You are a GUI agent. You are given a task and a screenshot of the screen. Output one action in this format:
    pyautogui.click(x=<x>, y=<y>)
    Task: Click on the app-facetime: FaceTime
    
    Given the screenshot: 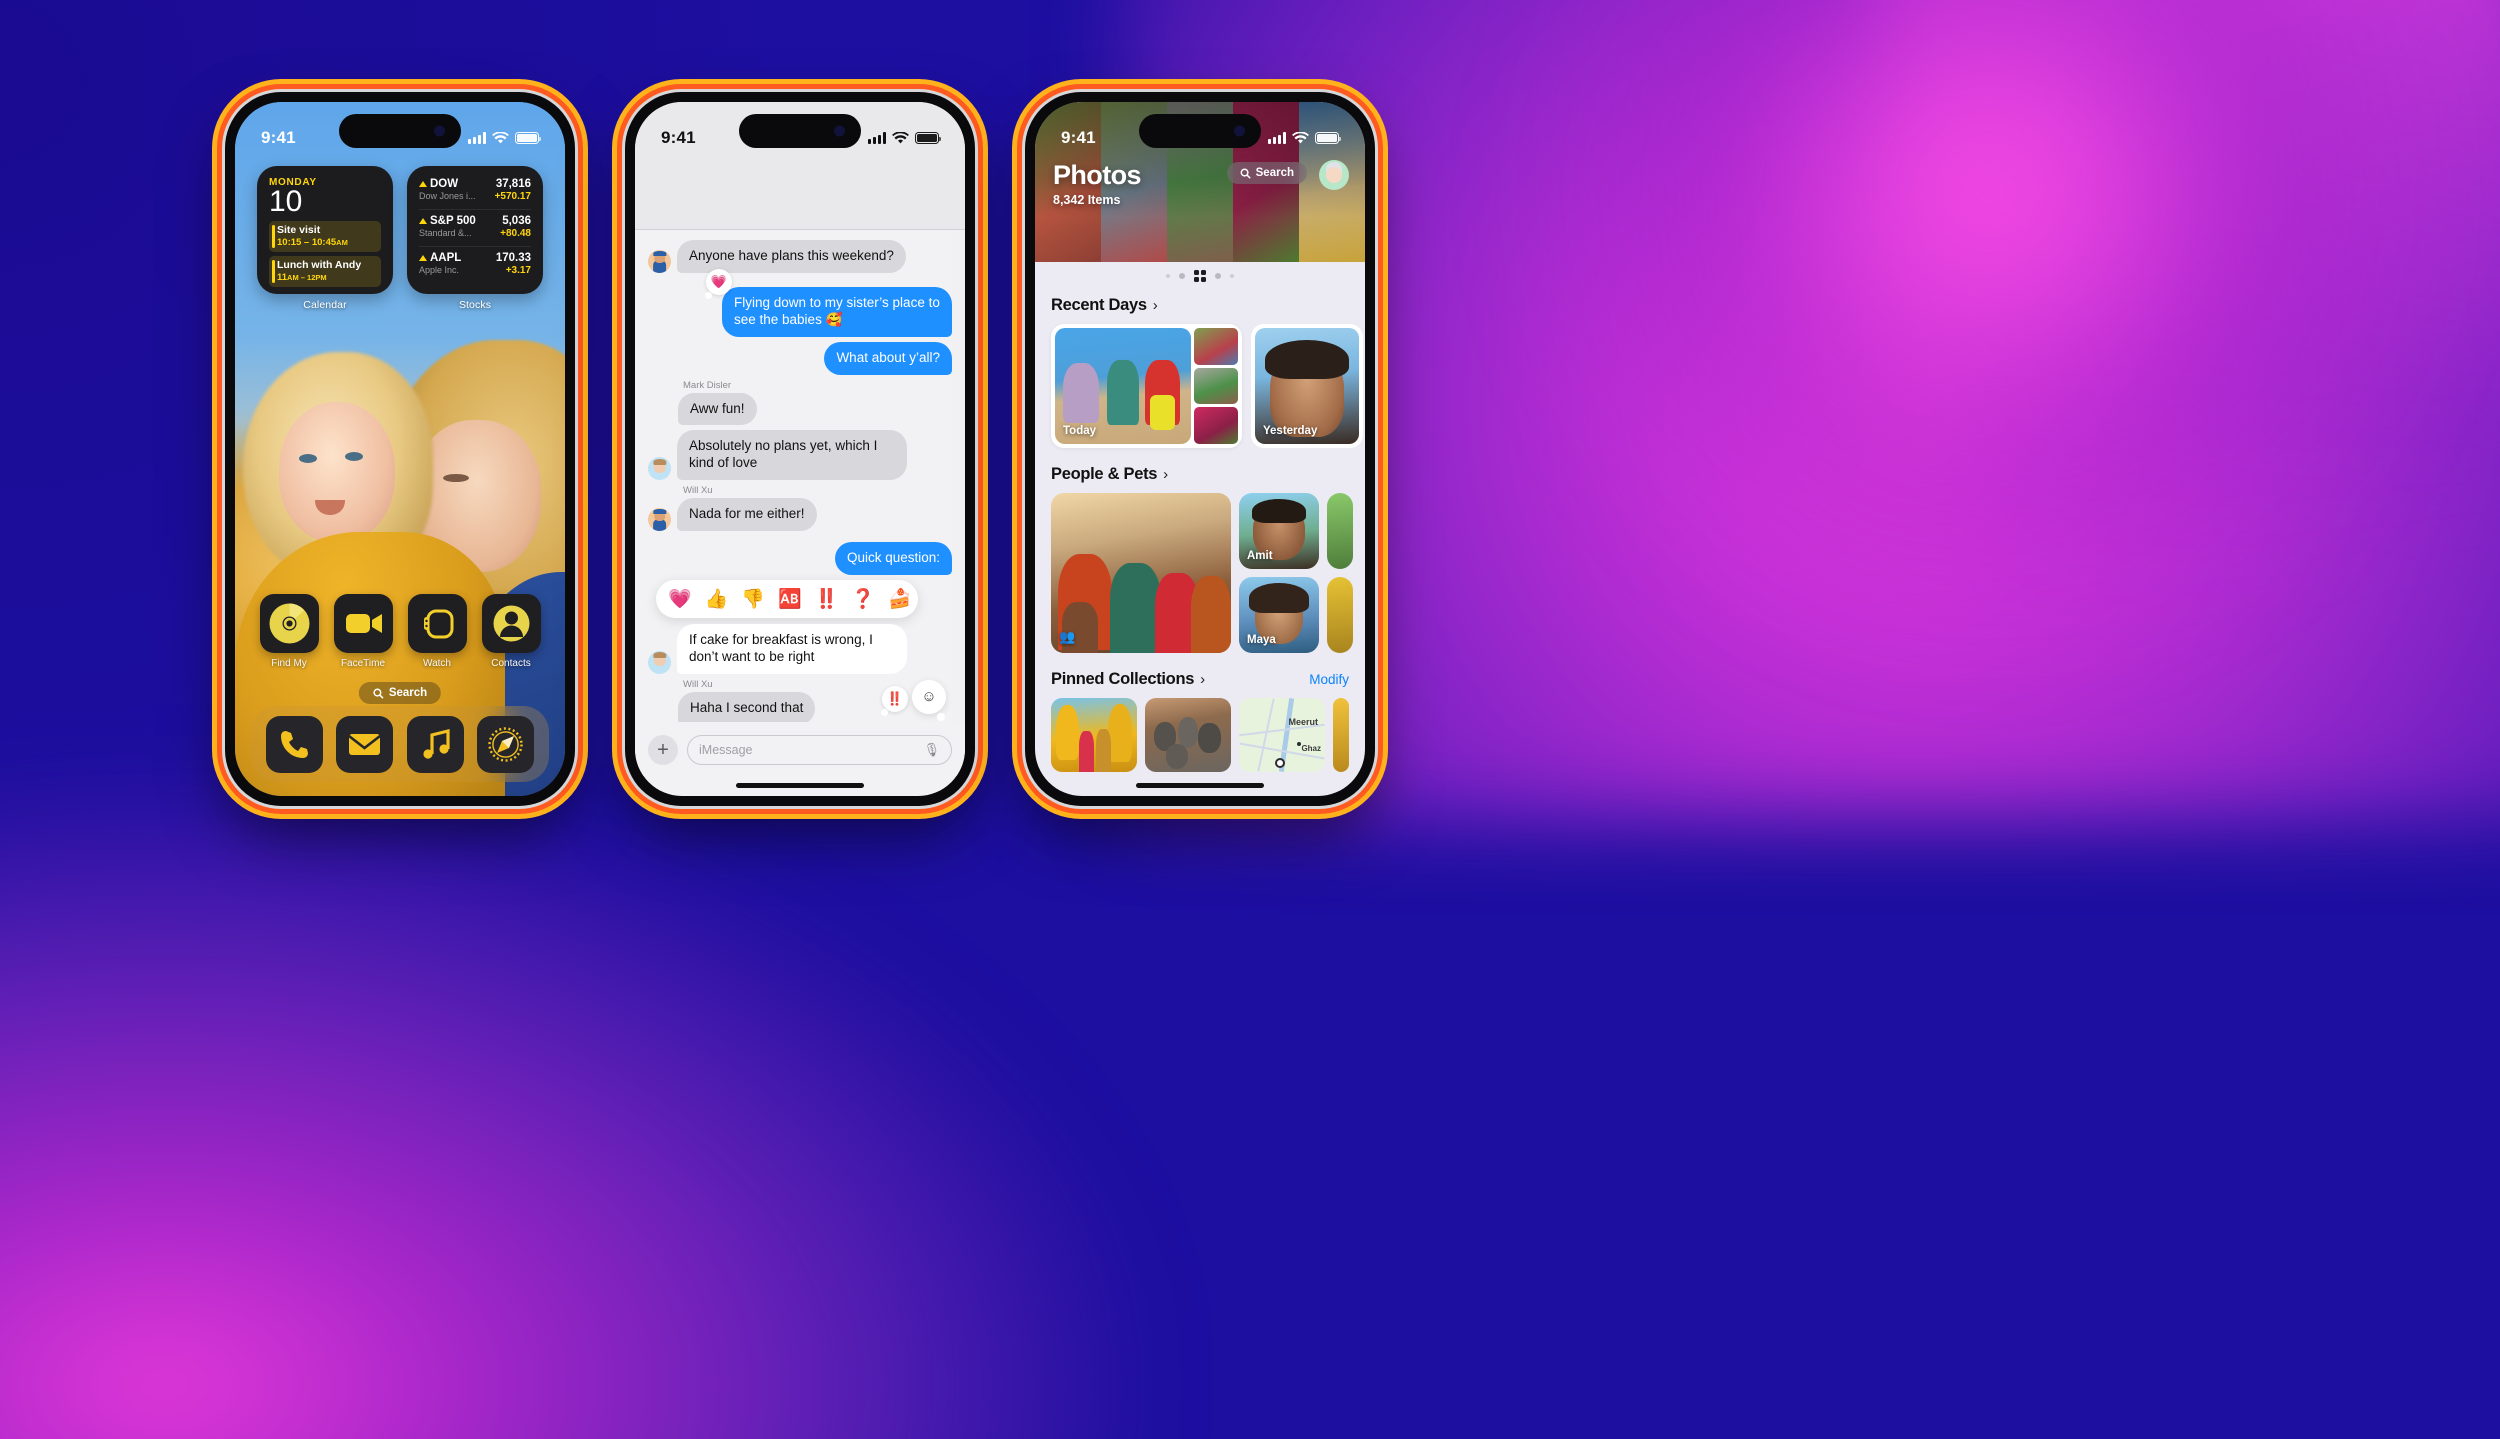 What is the action you would take?
    pyautogui.click(x=363, y=631)
    